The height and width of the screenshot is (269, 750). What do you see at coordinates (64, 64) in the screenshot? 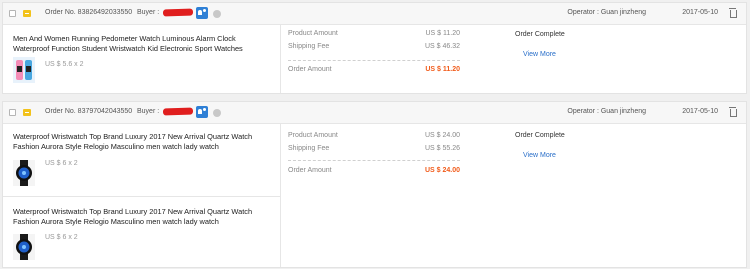
I see `product-price-quantity: US $ 5.6 x 2` at bounding box center [64, 64].